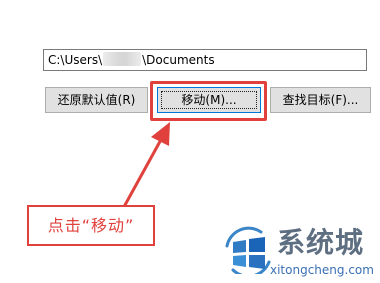 The width and height of the screenshot is (380, 283). I want to click on watermark-brand-name: 系统城, so click(321, 242).